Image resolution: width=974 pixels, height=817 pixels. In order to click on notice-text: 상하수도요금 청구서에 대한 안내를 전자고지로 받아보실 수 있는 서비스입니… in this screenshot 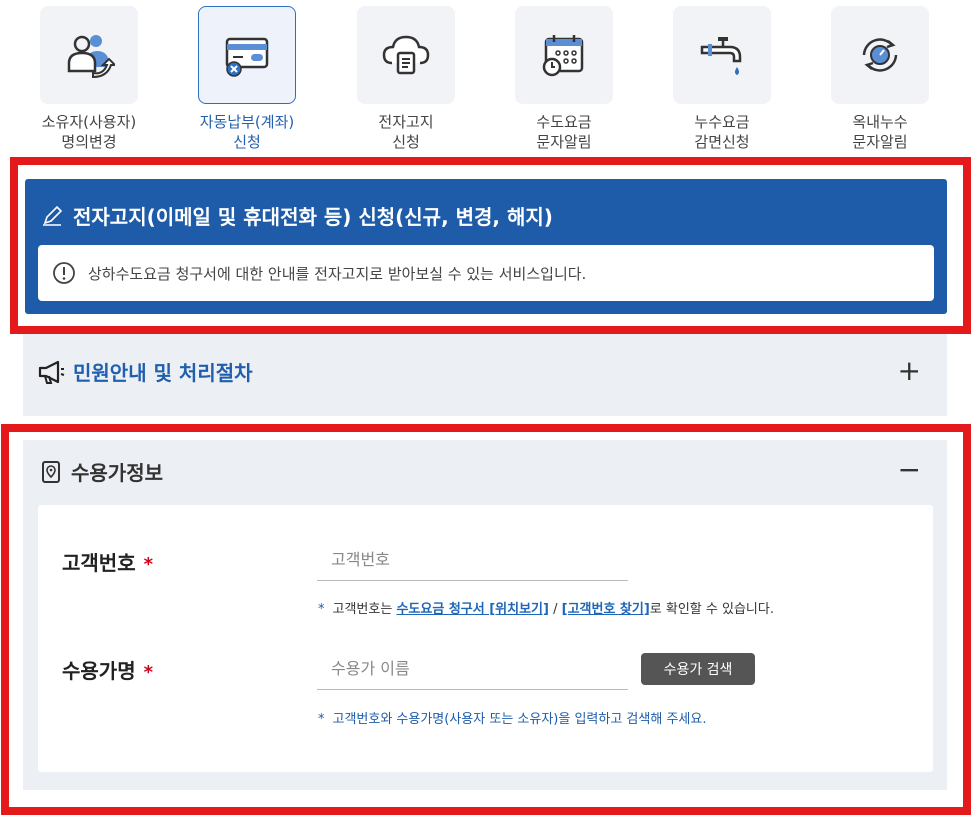, I will do `click(337, 273)`.